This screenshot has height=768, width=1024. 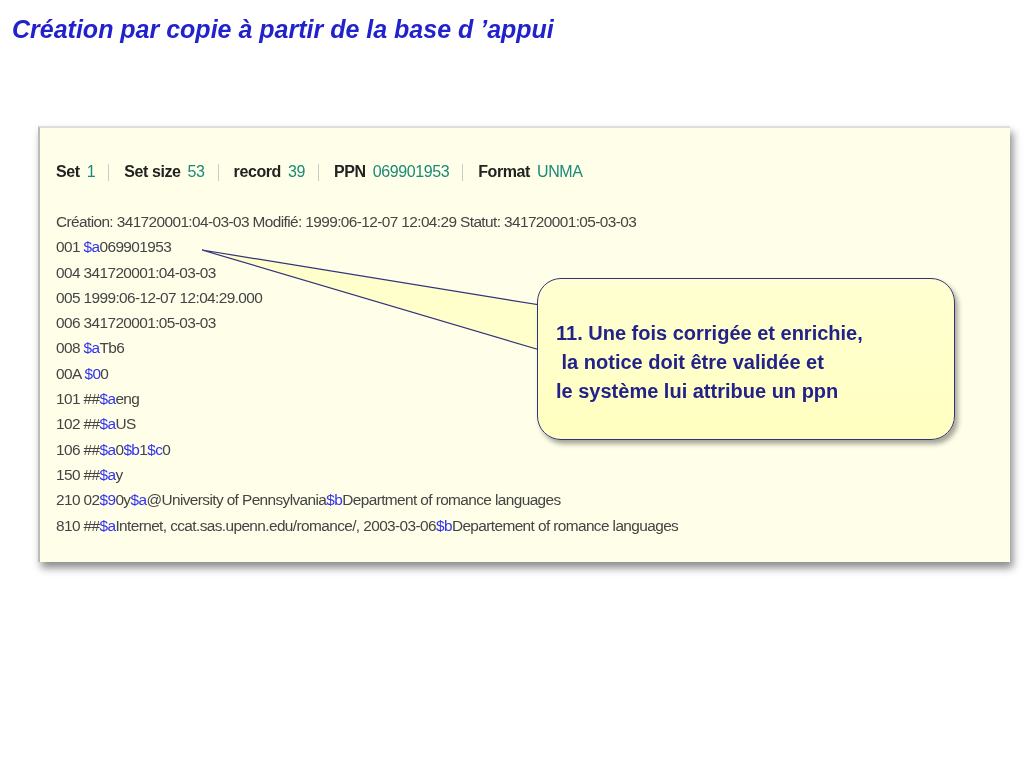 I want to click on record-line: 004 341720001:04-03-03, so click(x=136, y=272).